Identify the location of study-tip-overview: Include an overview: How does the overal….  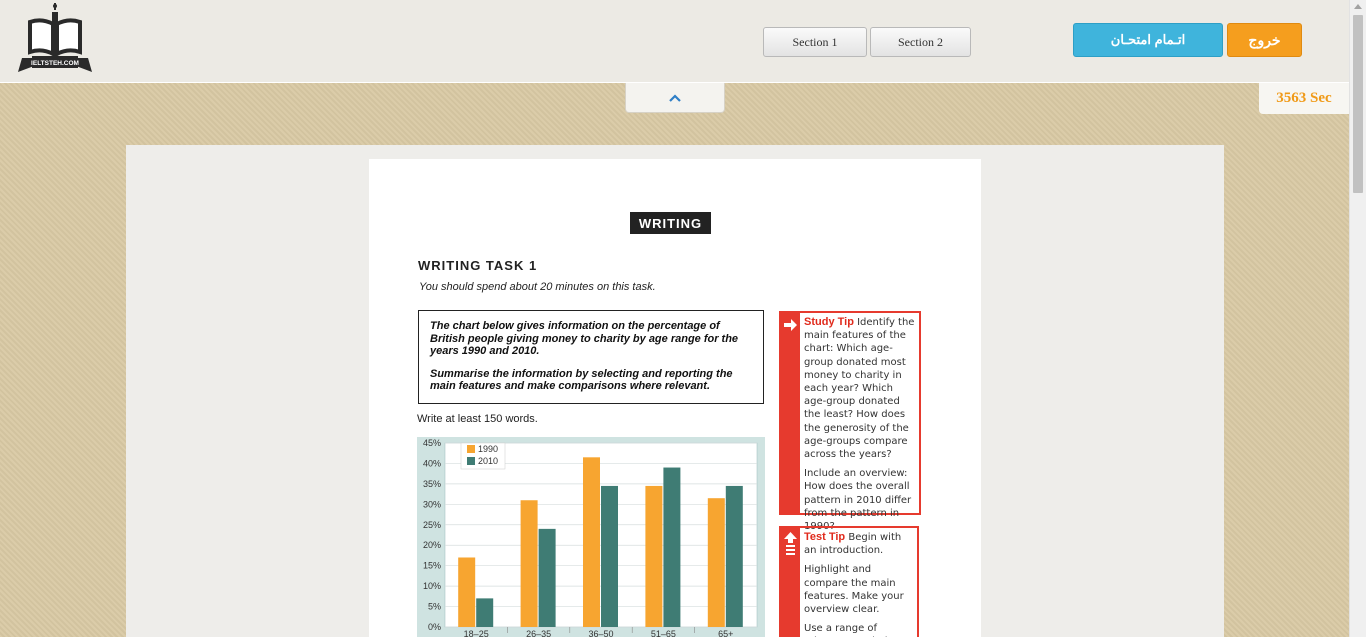
(858, 500).